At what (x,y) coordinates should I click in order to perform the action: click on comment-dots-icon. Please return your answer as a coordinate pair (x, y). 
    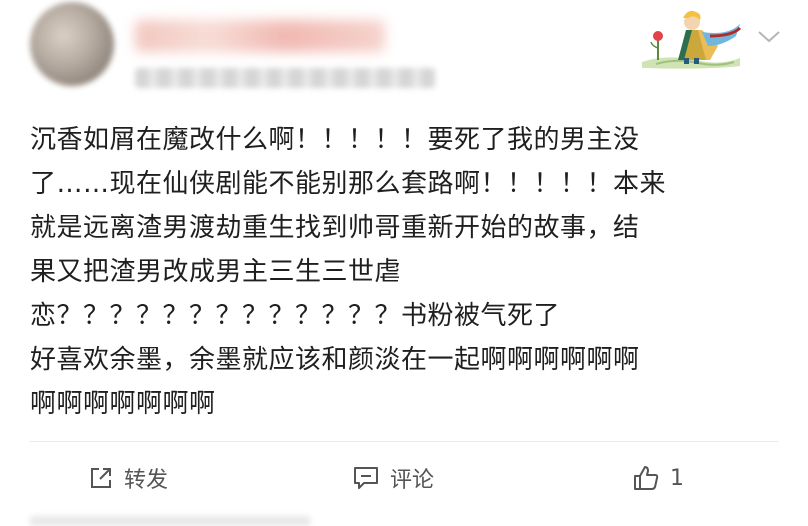
    Looking at the image, I should click on (366, 478).